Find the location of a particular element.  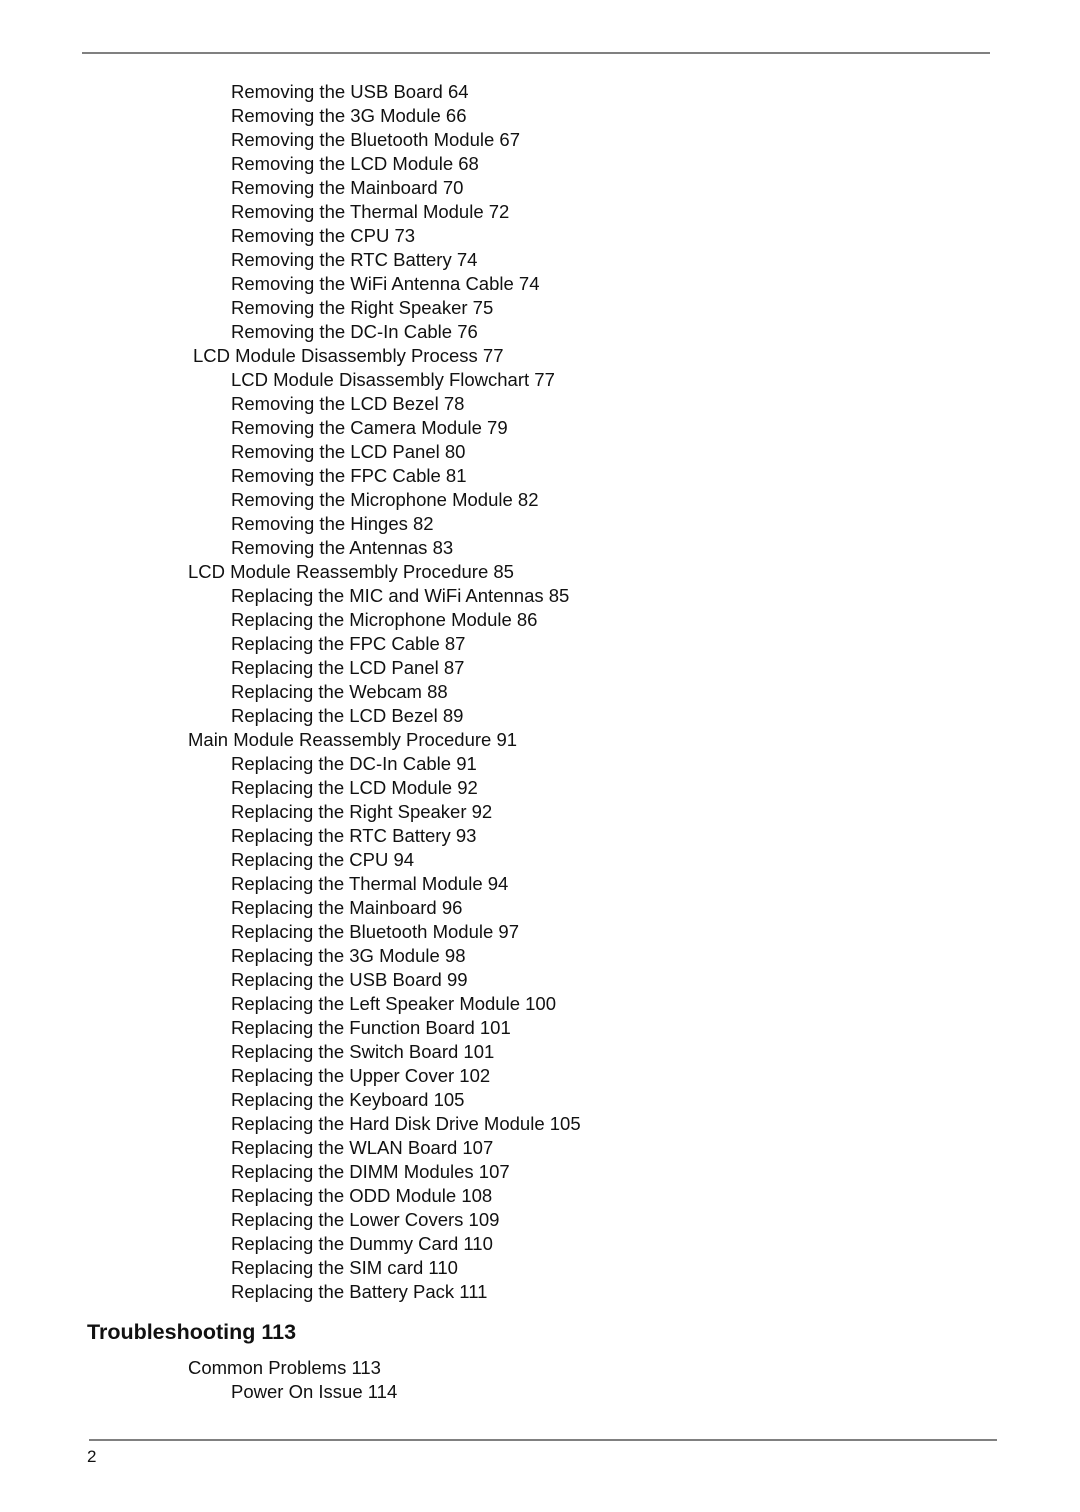

toc-subsection-entry: Replacing the DIMM Modules 107 is located at coordinates (370, 1172).